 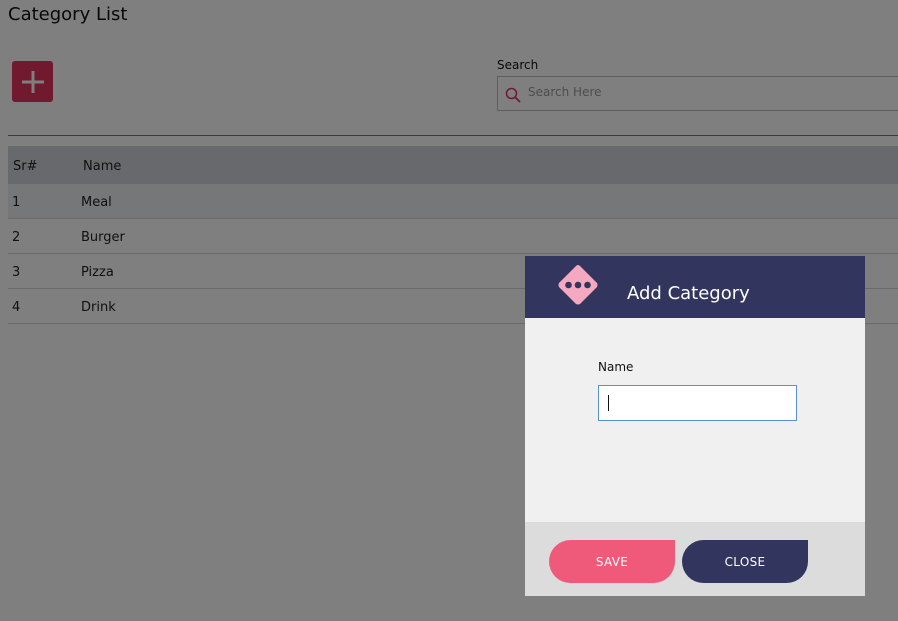 What do you see at coordinates (688, 293) in the screenshot?
I see `dialog-title: Add Category` at bounding box center [688, 293].